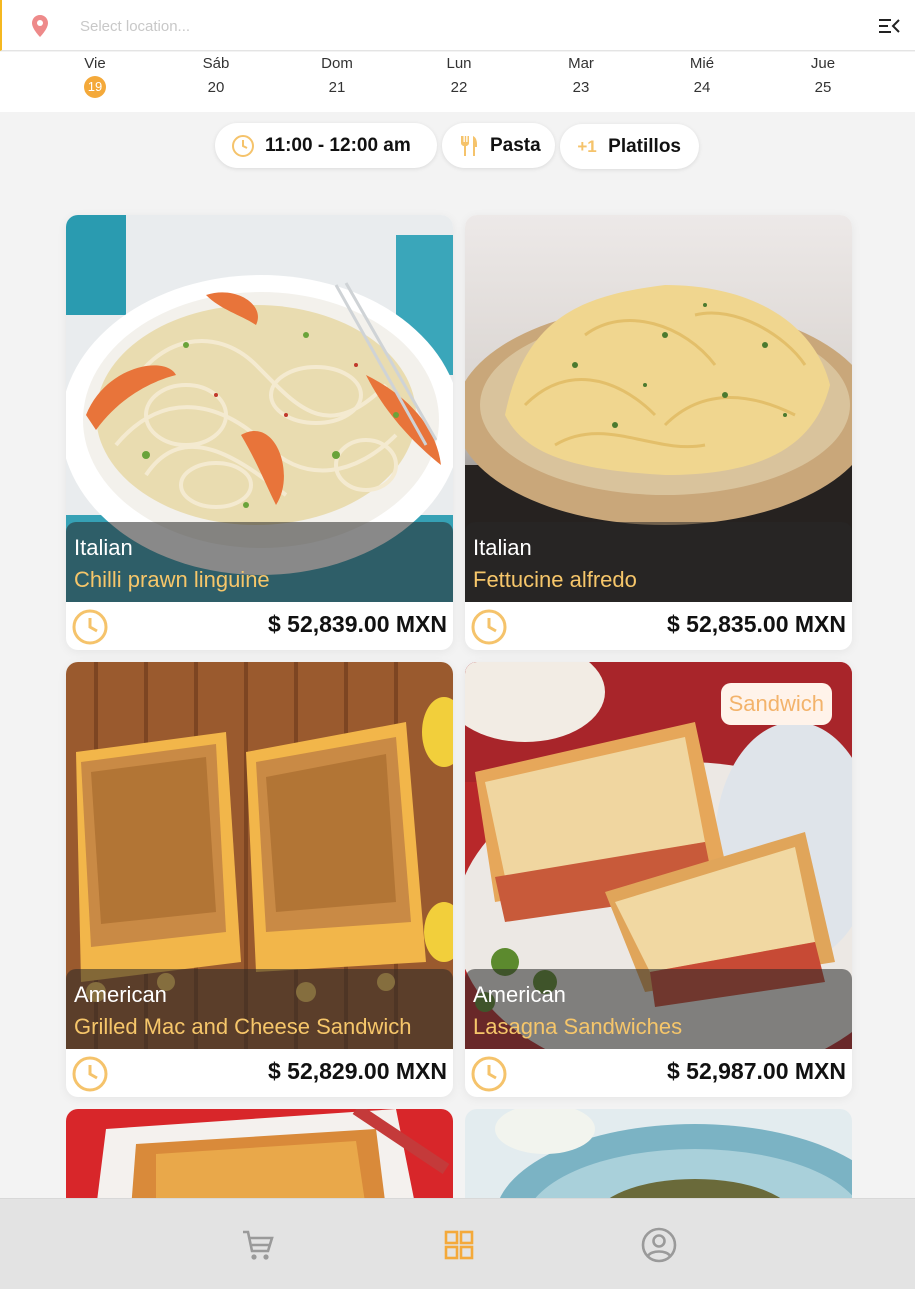  What do you see at coordinates (337, 63) in the screenshot?
I see `day-name: Dom` at bounding box center [337, 63].